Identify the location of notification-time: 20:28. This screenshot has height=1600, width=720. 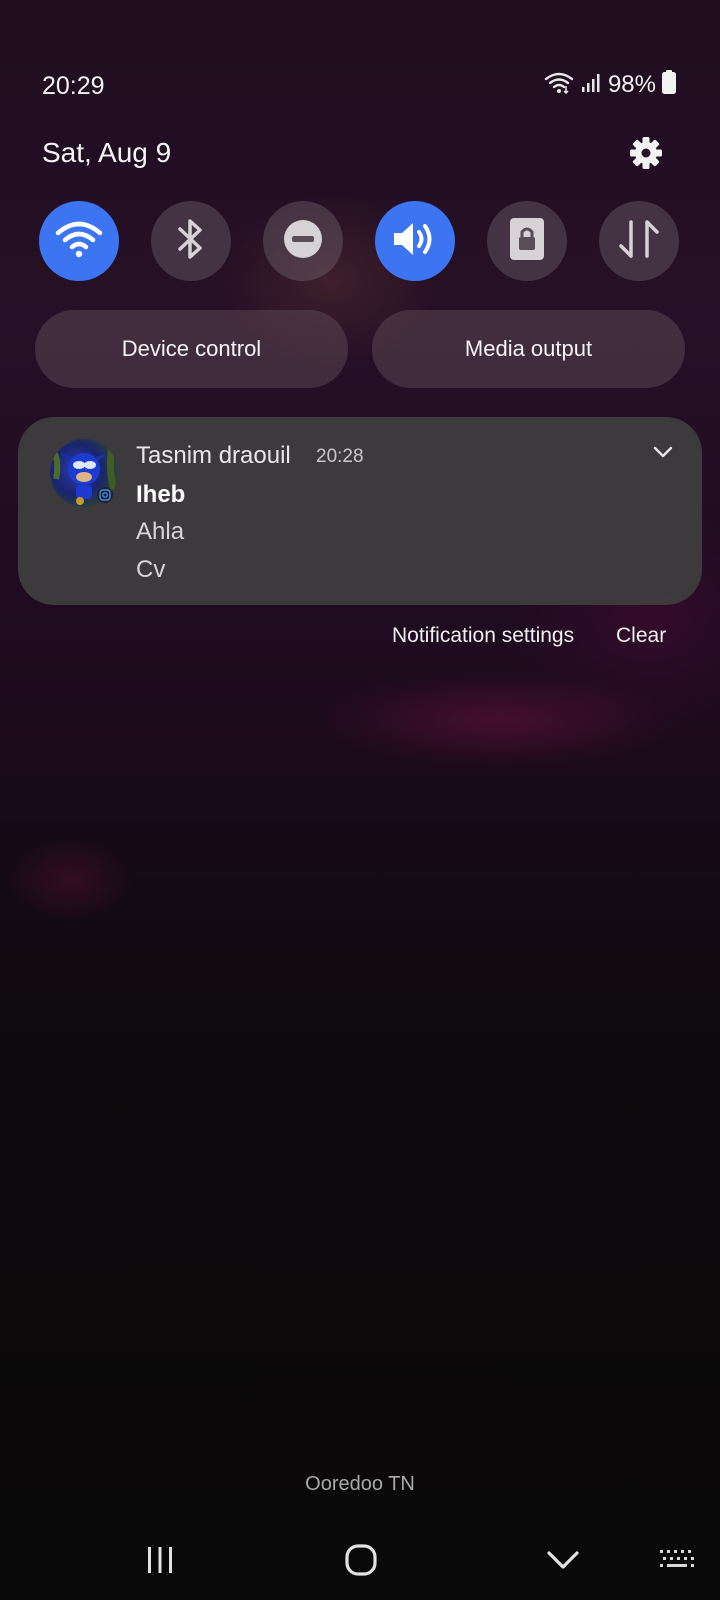
(340, 456).